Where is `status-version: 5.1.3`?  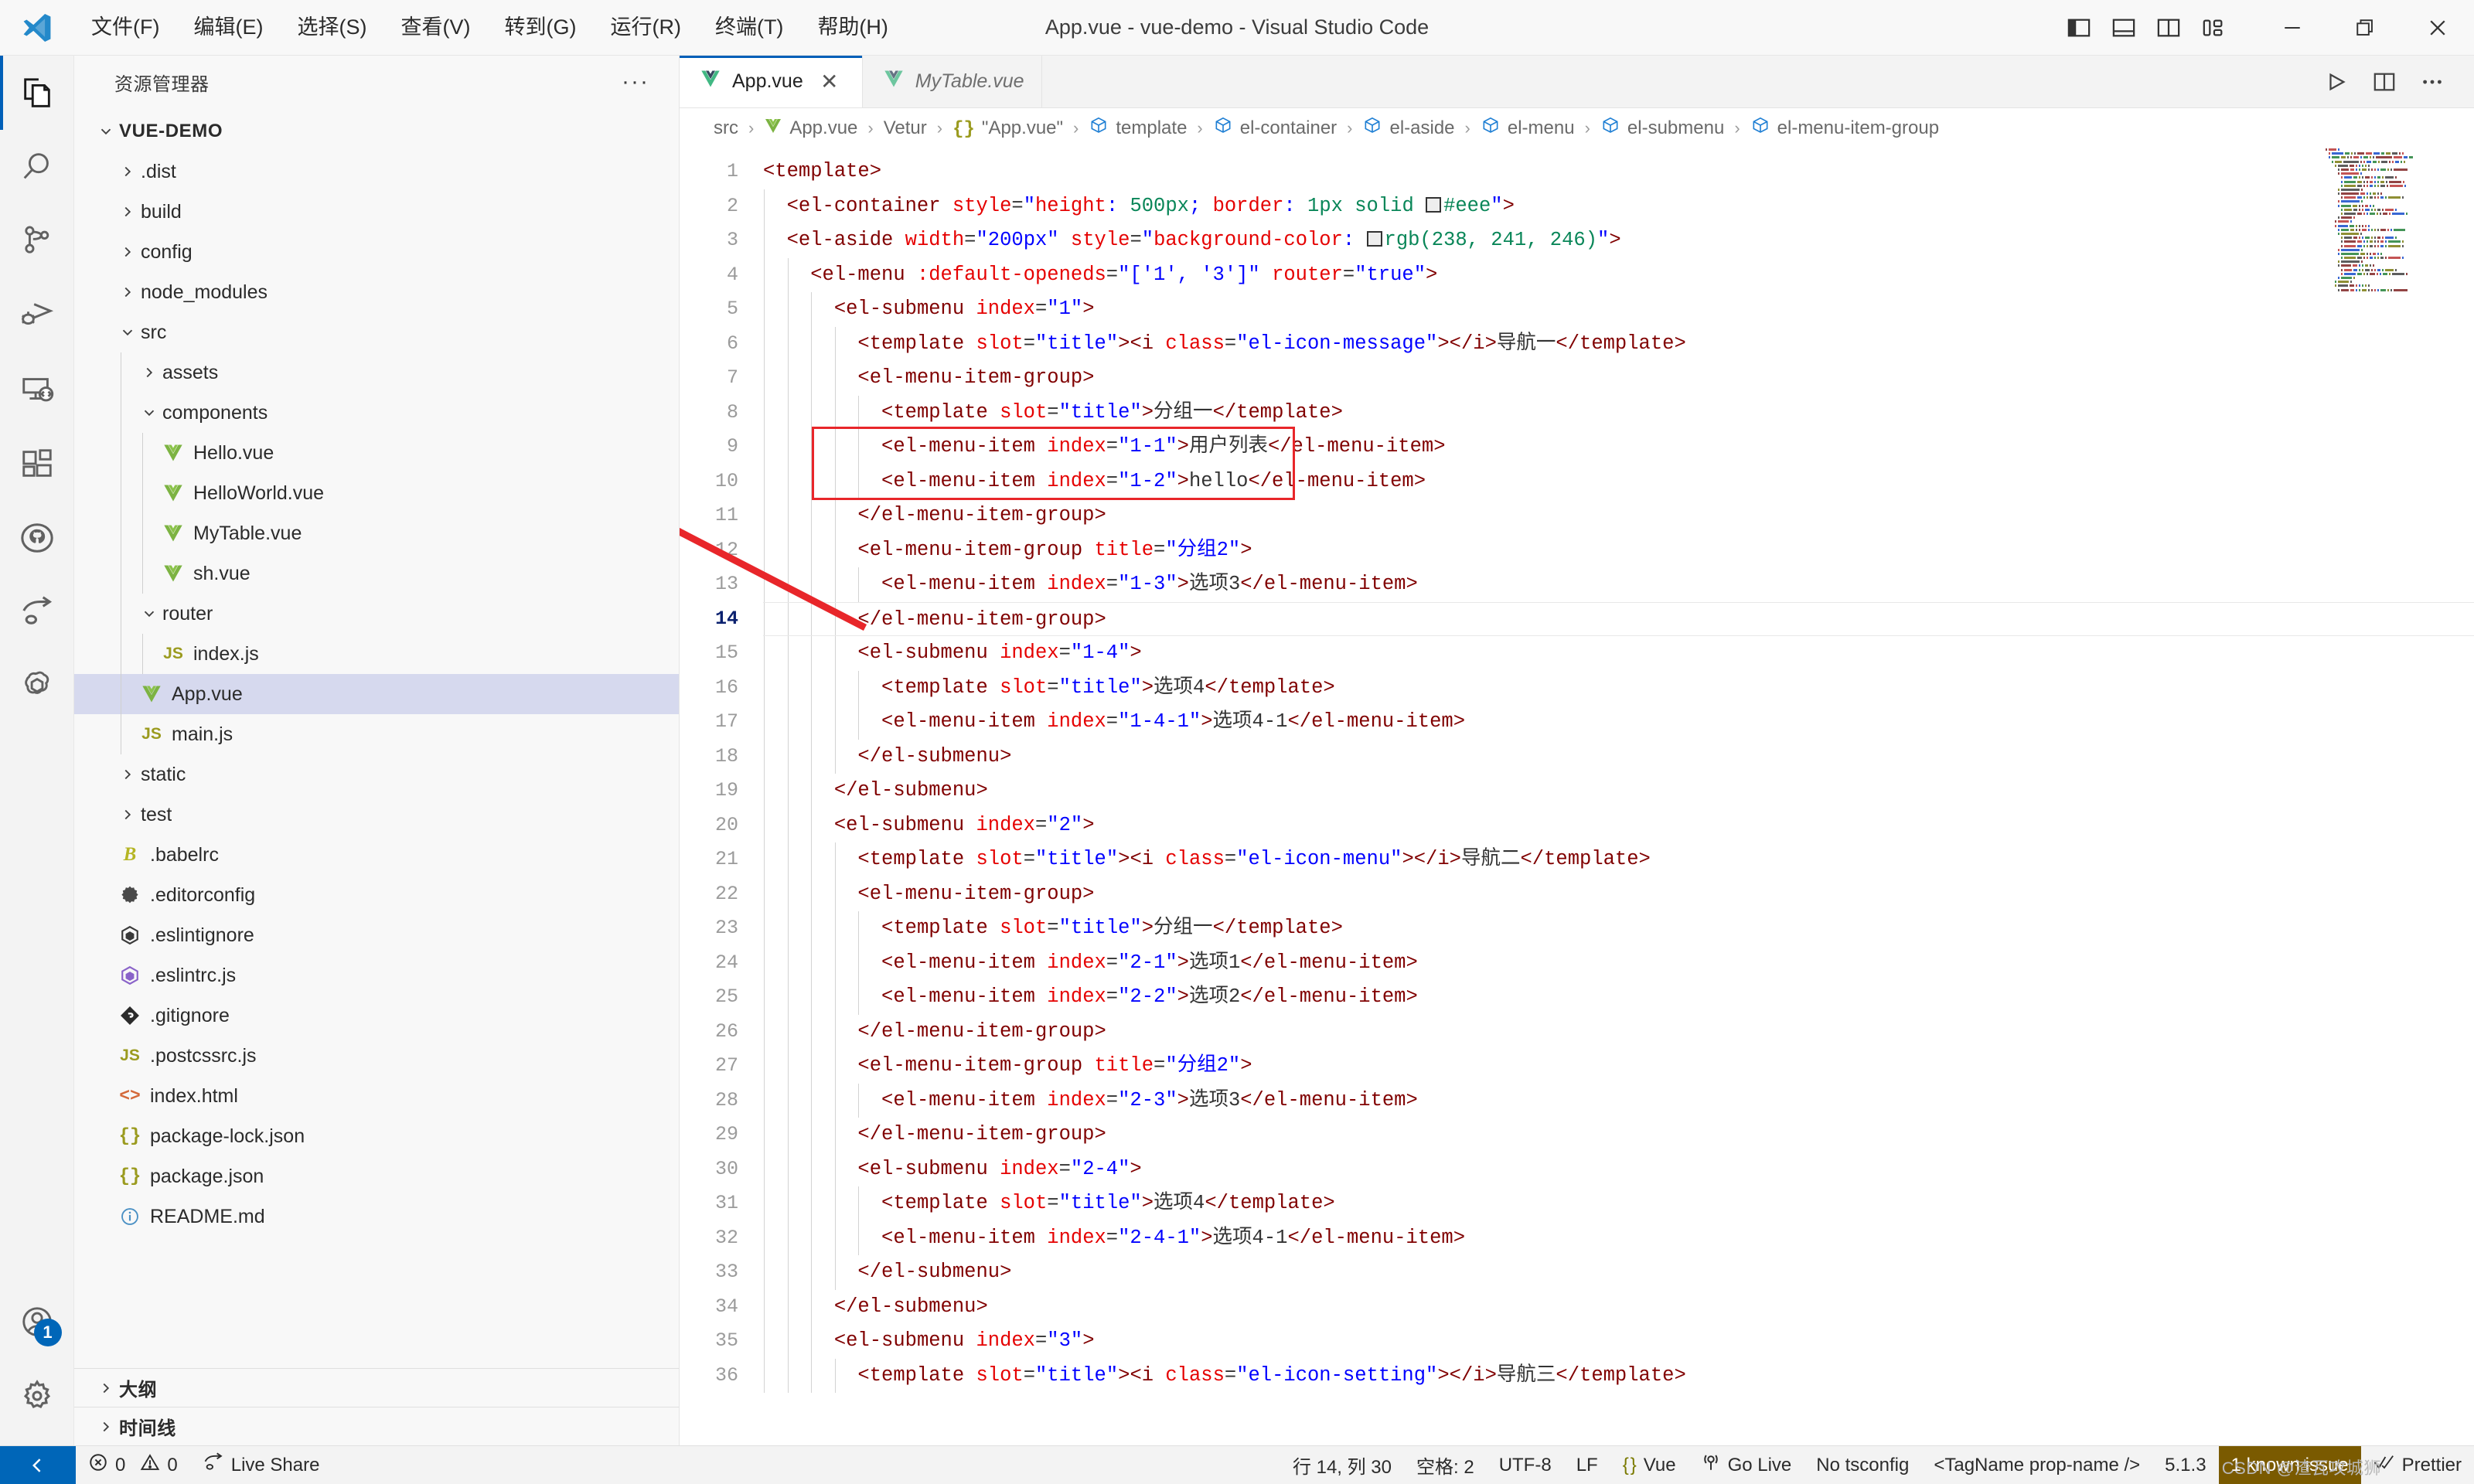 status-version: 5.1.3 is located at coordinates (2185, 1465).